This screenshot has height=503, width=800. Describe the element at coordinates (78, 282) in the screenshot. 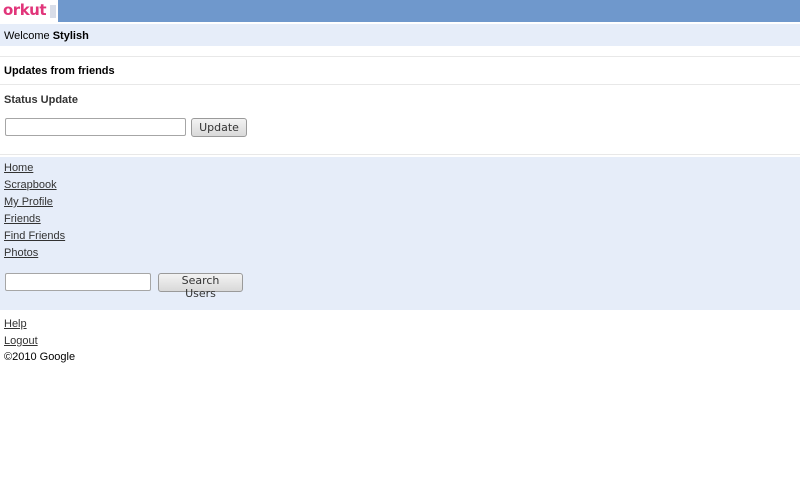

I see `search-users-input` at that location.